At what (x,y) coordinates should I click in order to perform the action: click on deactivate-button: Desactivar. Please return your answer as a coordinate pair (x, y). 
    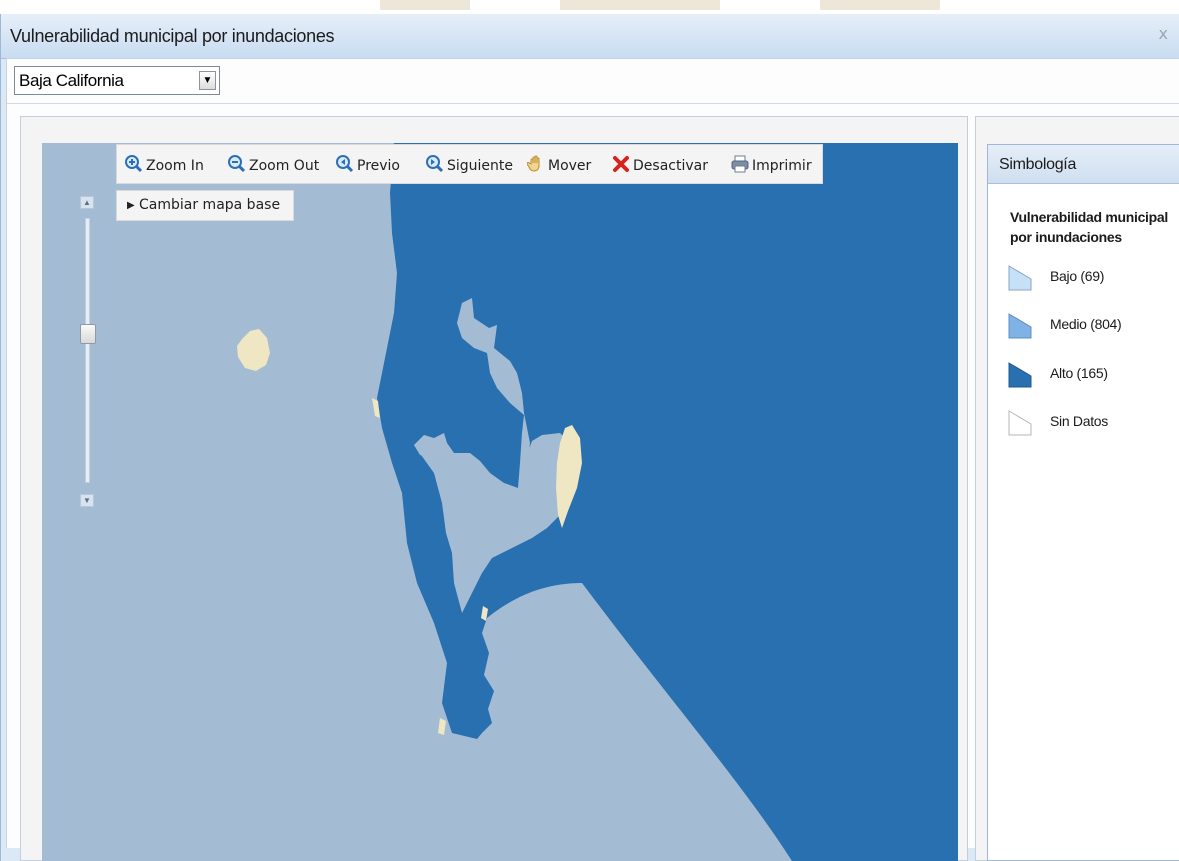
    Looking at the image, I should click on (660, 164).